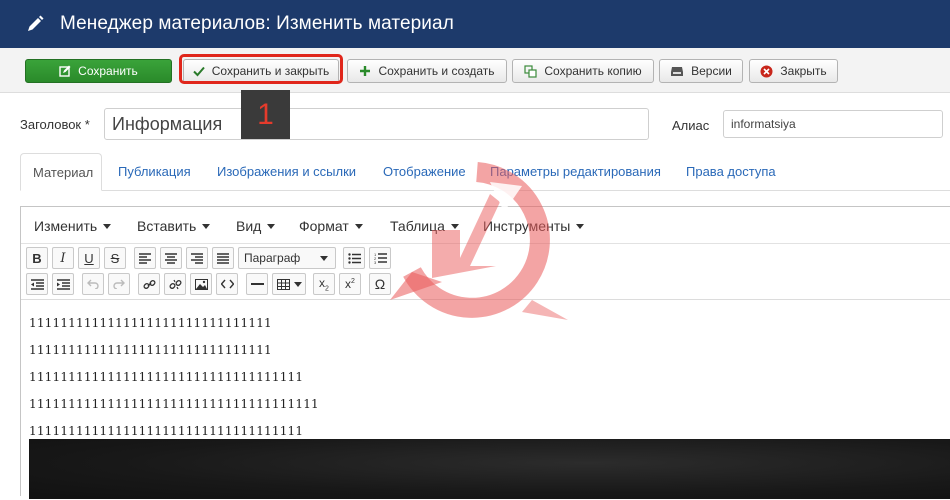 The height and width of the screenshot is (500, 950). Describe the element at coordinates (145, 258) in the screenshot. I see `align-left-icon` at that location.